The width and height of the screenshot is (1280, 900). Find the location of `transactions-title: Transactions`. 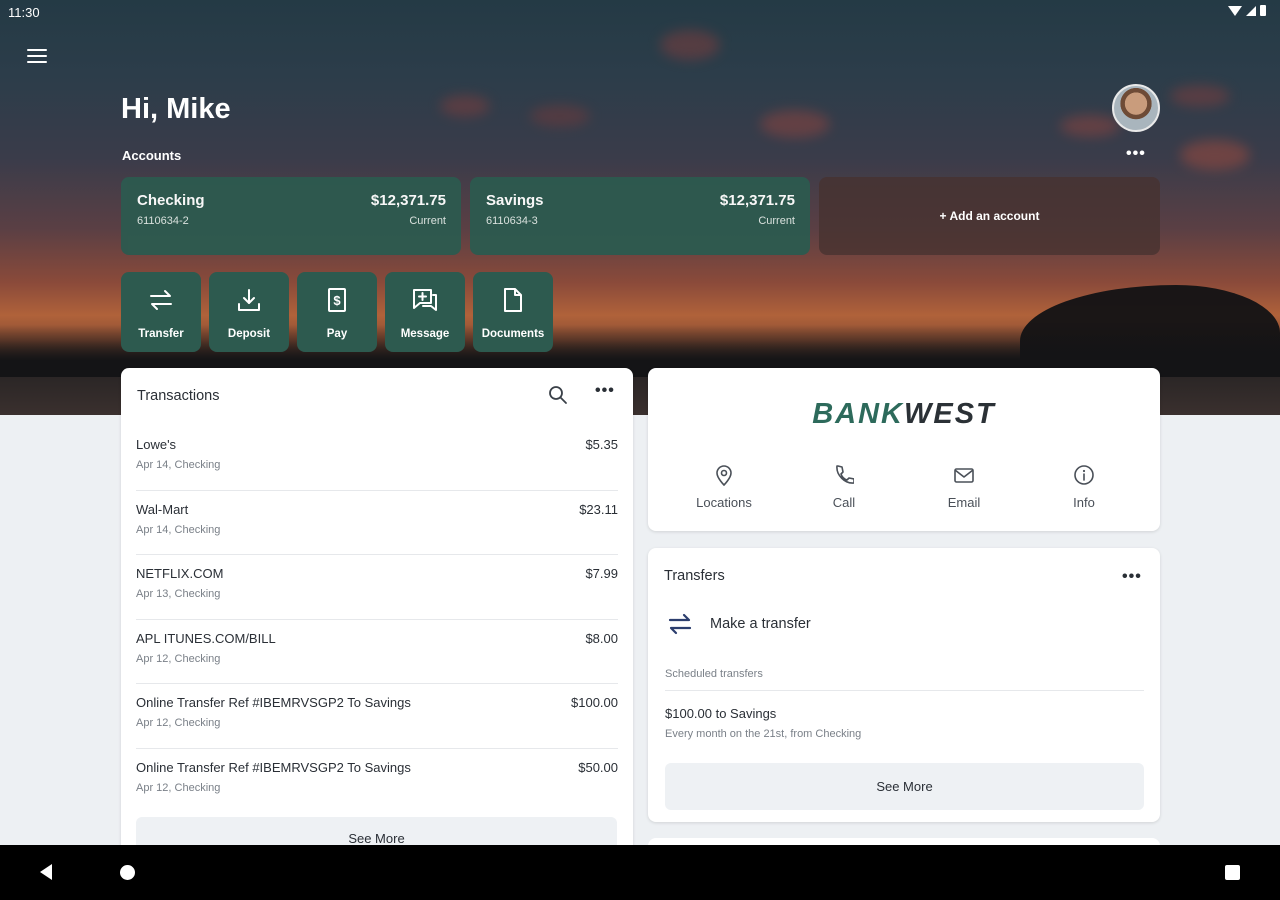

transactions-title: Transactions is located at coordinates (178, 396).